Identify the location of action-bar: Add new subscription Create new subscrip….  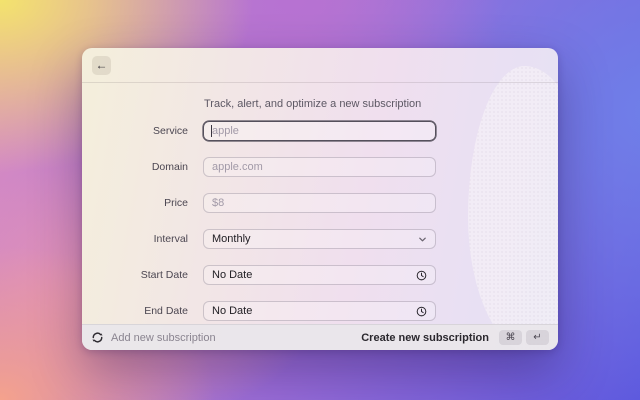
(320, 337).